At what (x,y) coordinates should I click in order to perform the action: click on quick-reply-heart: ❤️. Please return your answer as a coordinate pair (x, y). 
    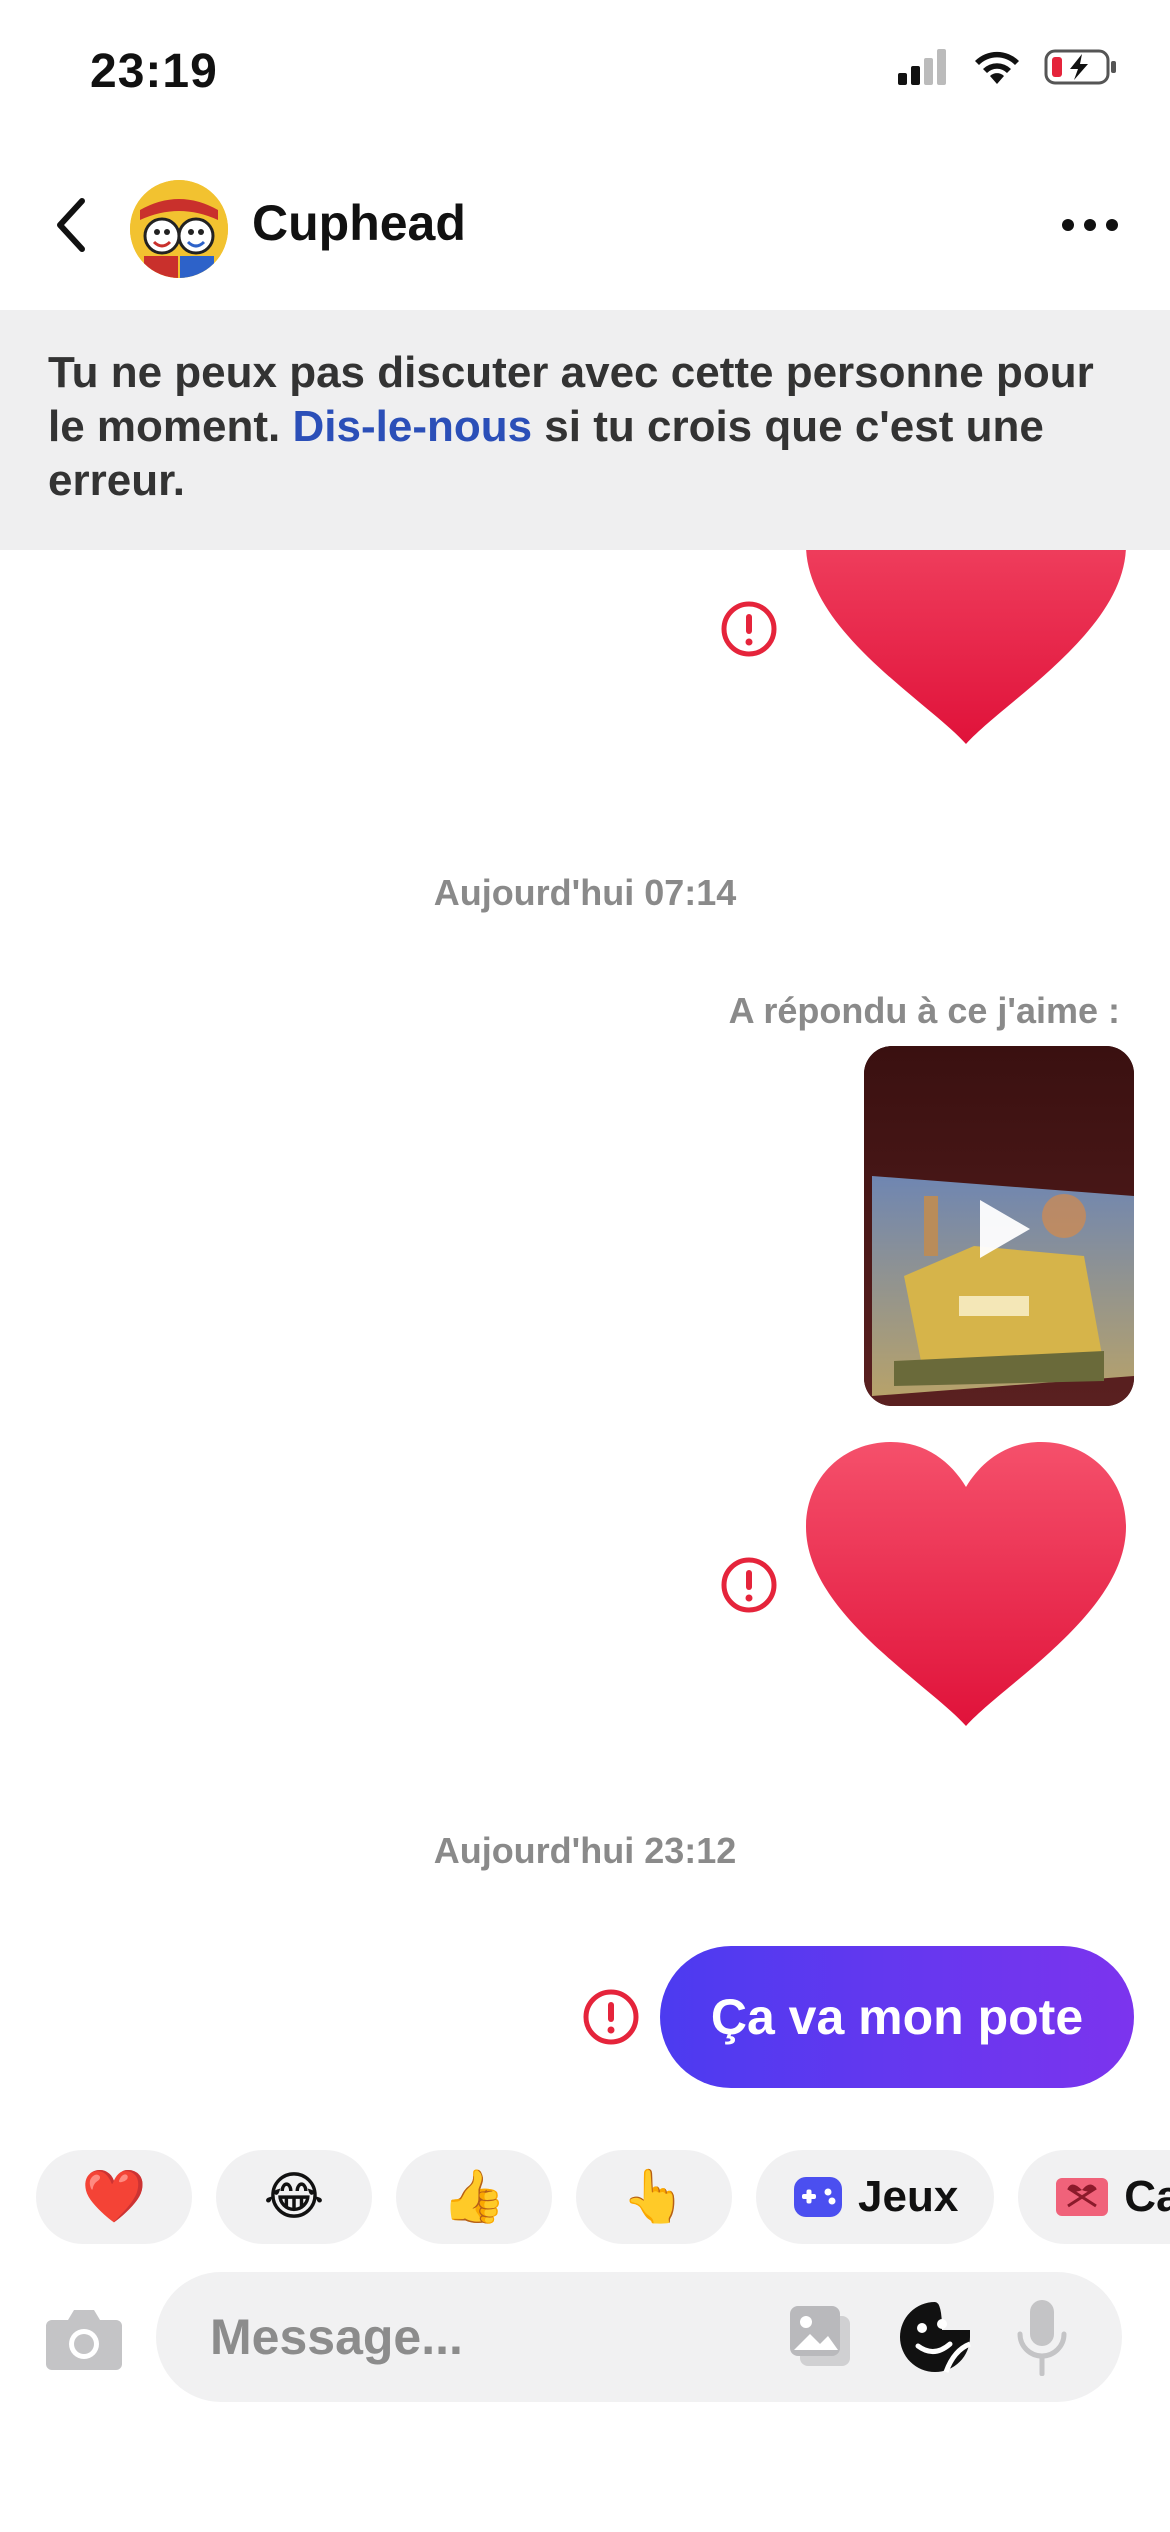
    Looking at the image, I should click on (114, 2197).